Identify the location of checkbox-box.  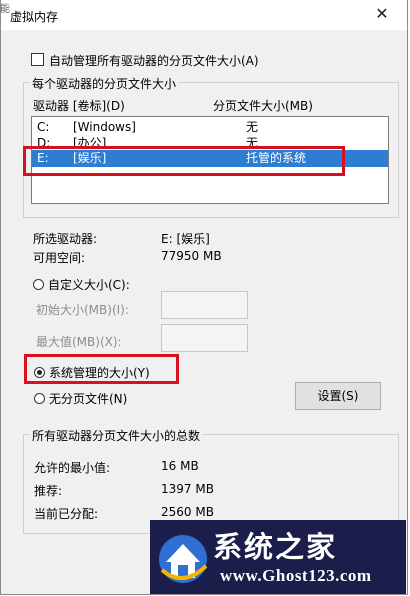
(37, 59).